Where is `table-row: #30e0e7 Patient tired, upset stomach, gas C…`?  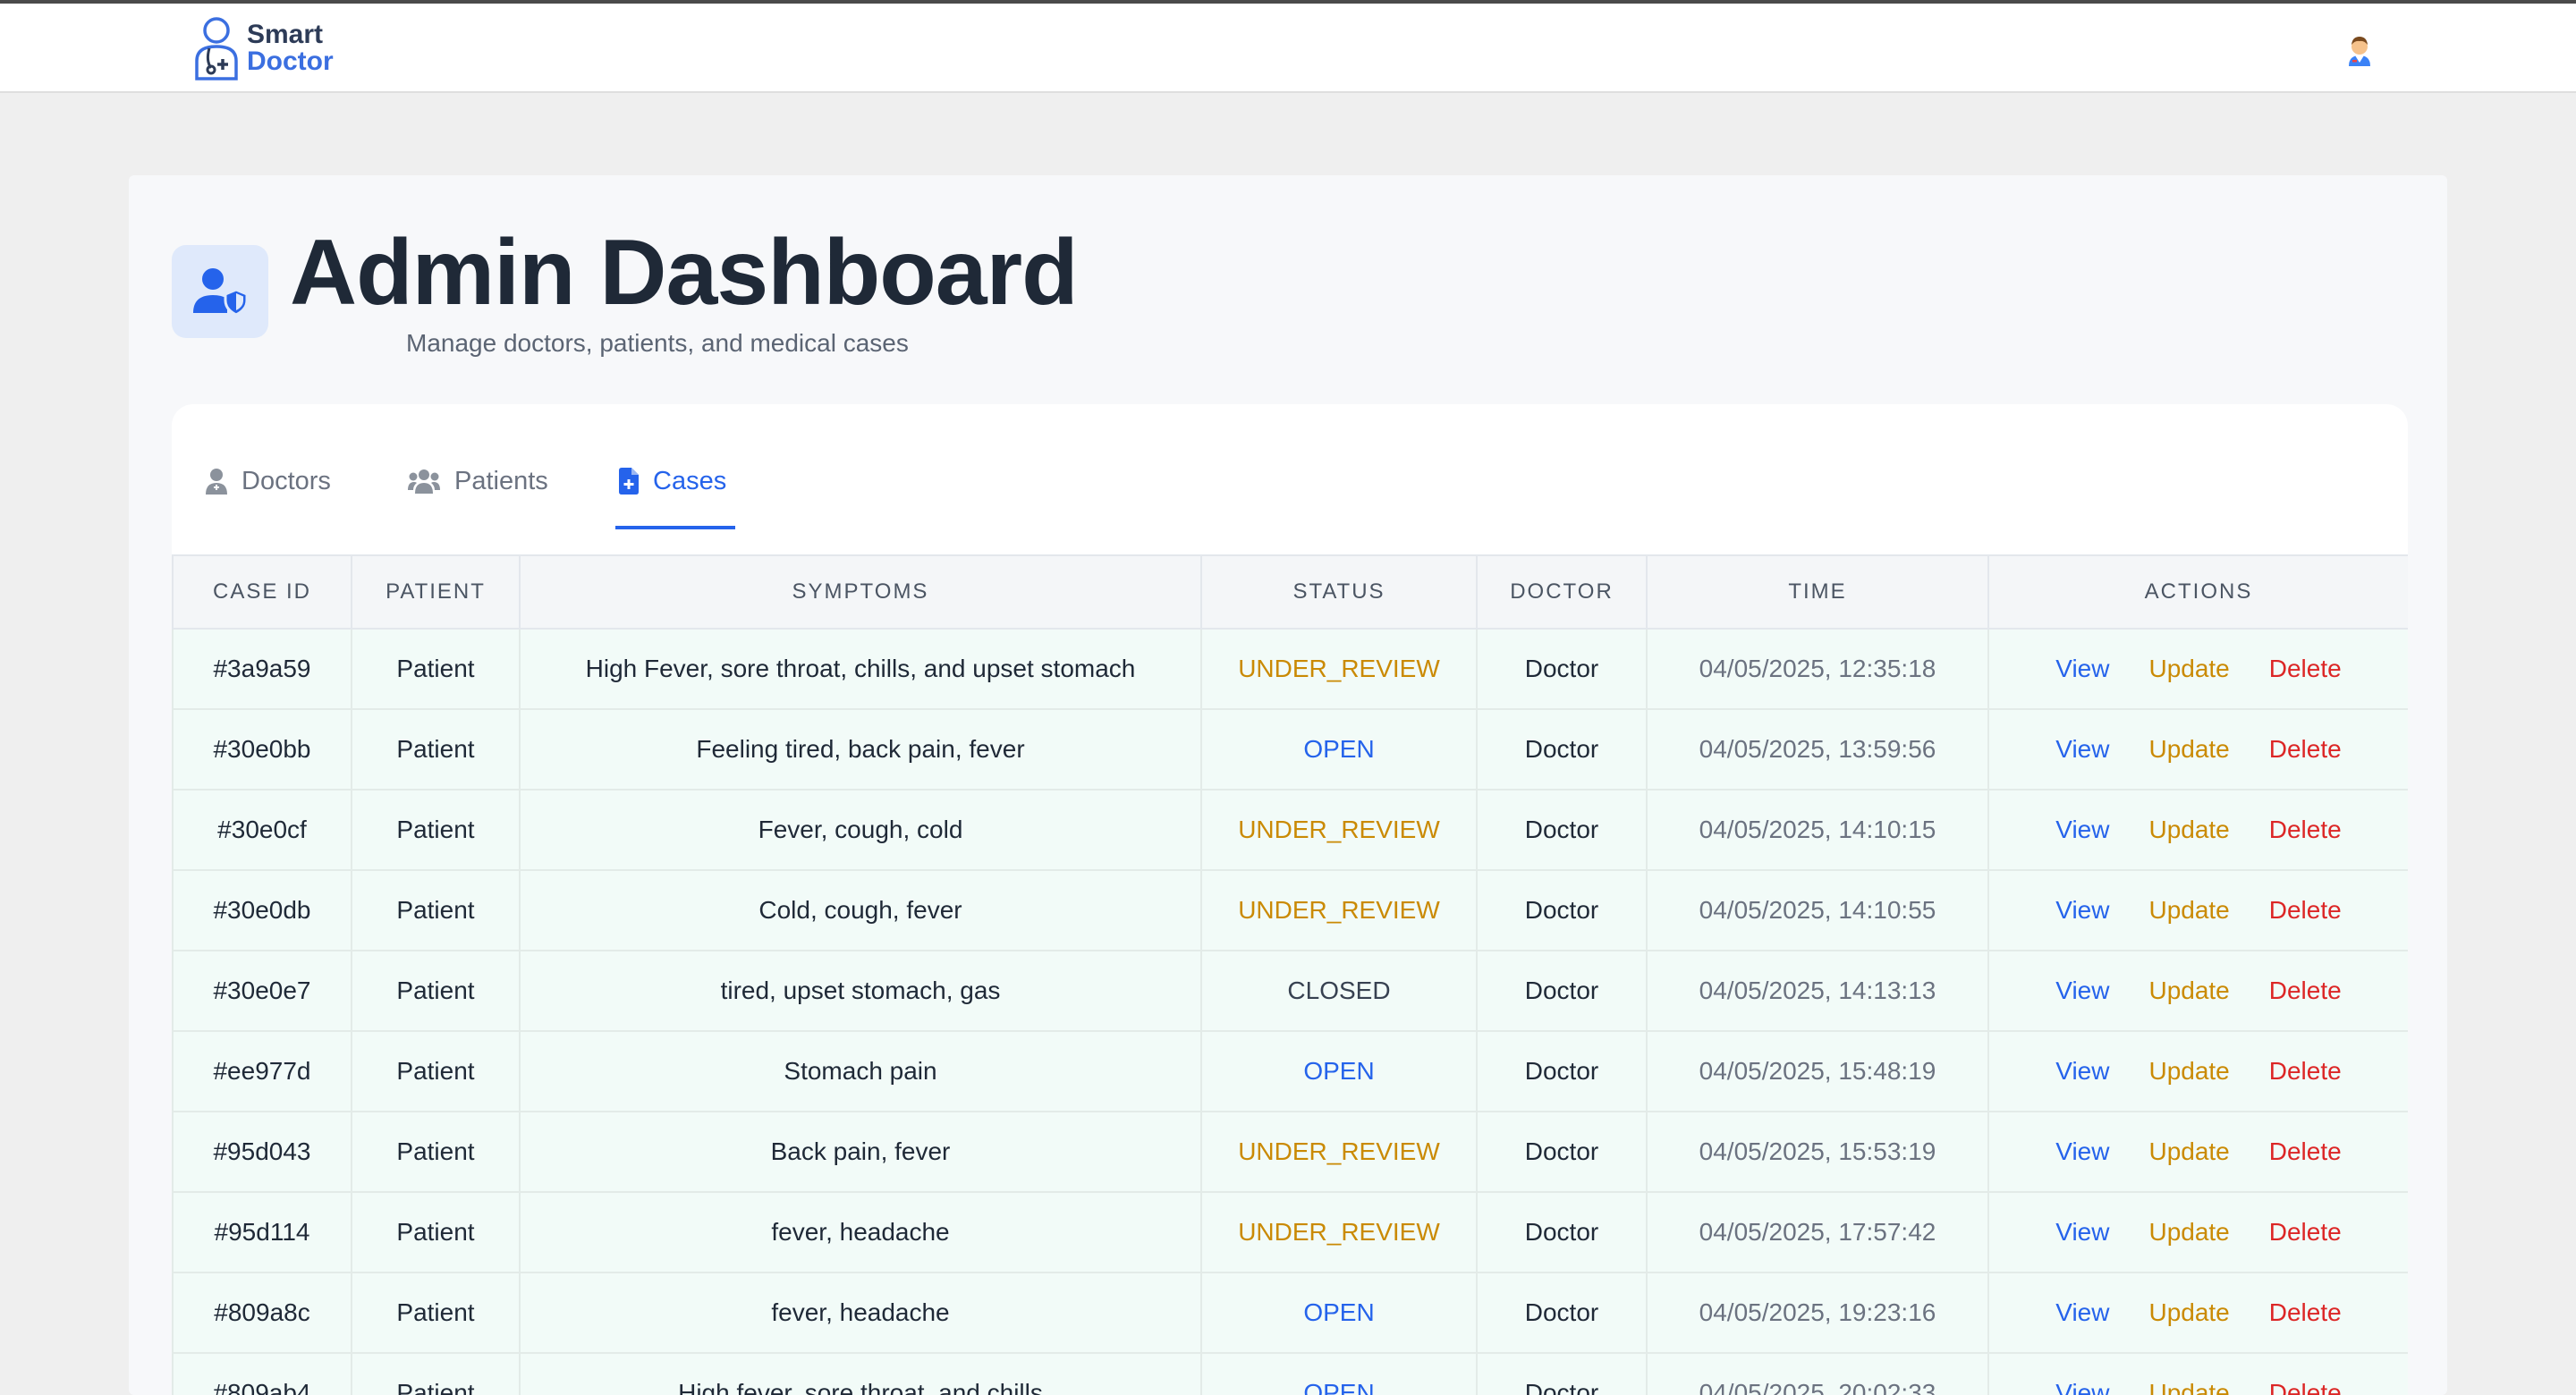
table-row: #30e0e7 Patient tired, upset stomach, gas C… is located at coordinates (1290, 991).